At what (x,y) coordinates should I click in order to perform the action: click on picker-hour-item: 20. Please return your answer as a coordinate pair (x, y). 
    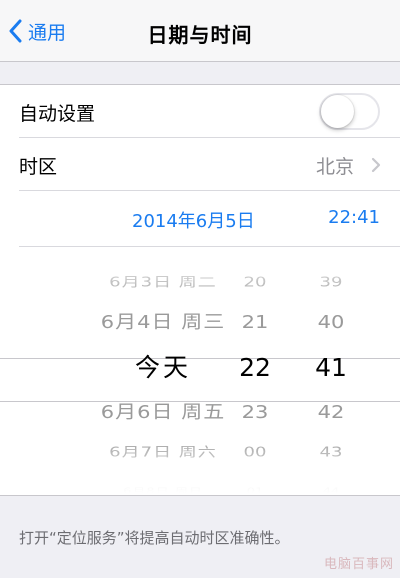
    Looking at the image, I should click on (255, 283).